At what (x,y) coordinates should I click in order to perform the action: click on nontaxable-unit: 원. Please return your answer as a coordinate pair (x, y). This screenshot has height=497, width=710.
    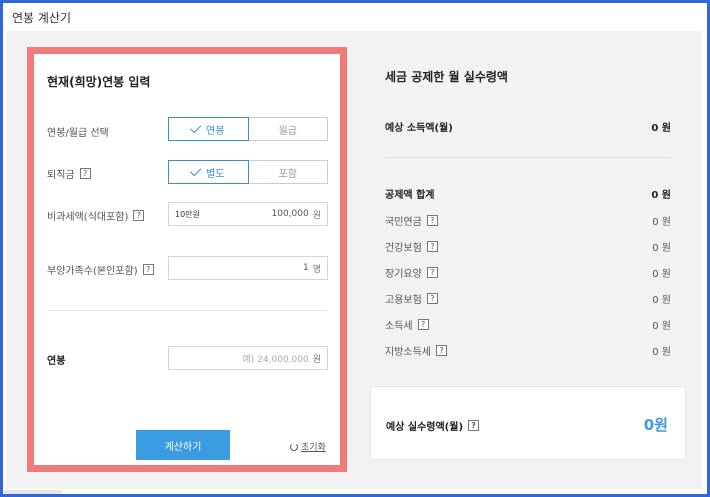
    Looking at the image, I should click on (316, 215).